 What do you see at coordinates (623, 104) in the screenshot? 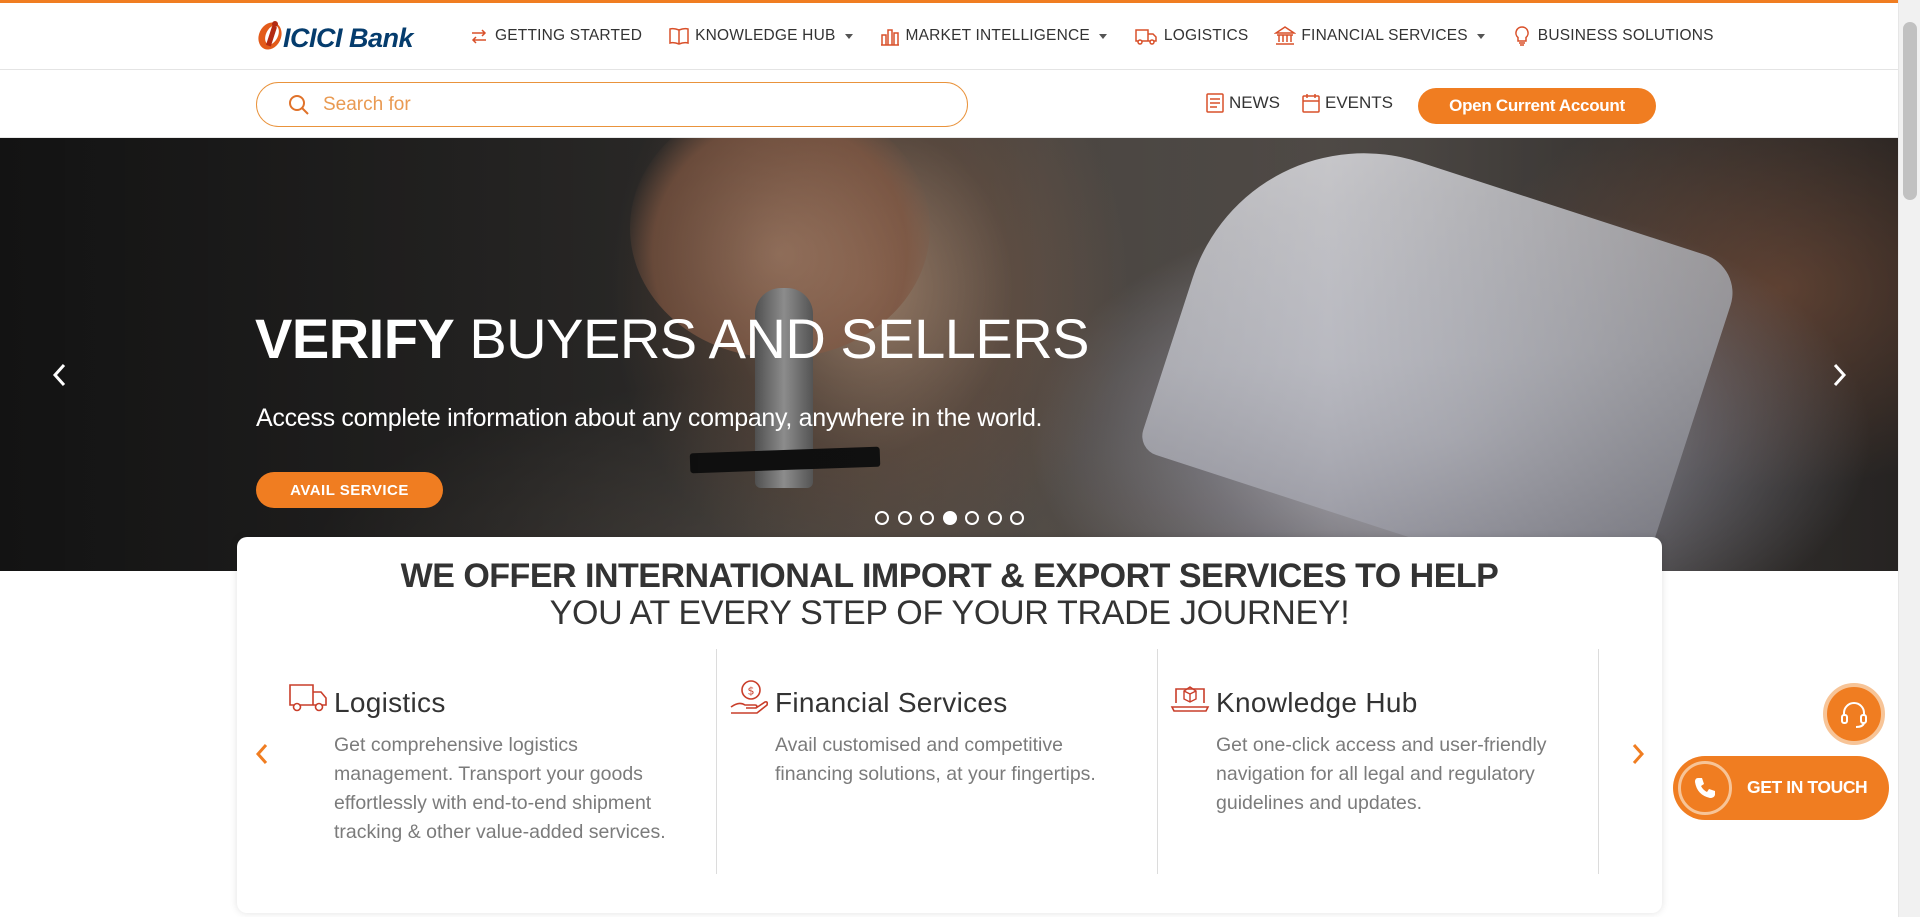
I see `search-input` at bounding box center [623, 104].